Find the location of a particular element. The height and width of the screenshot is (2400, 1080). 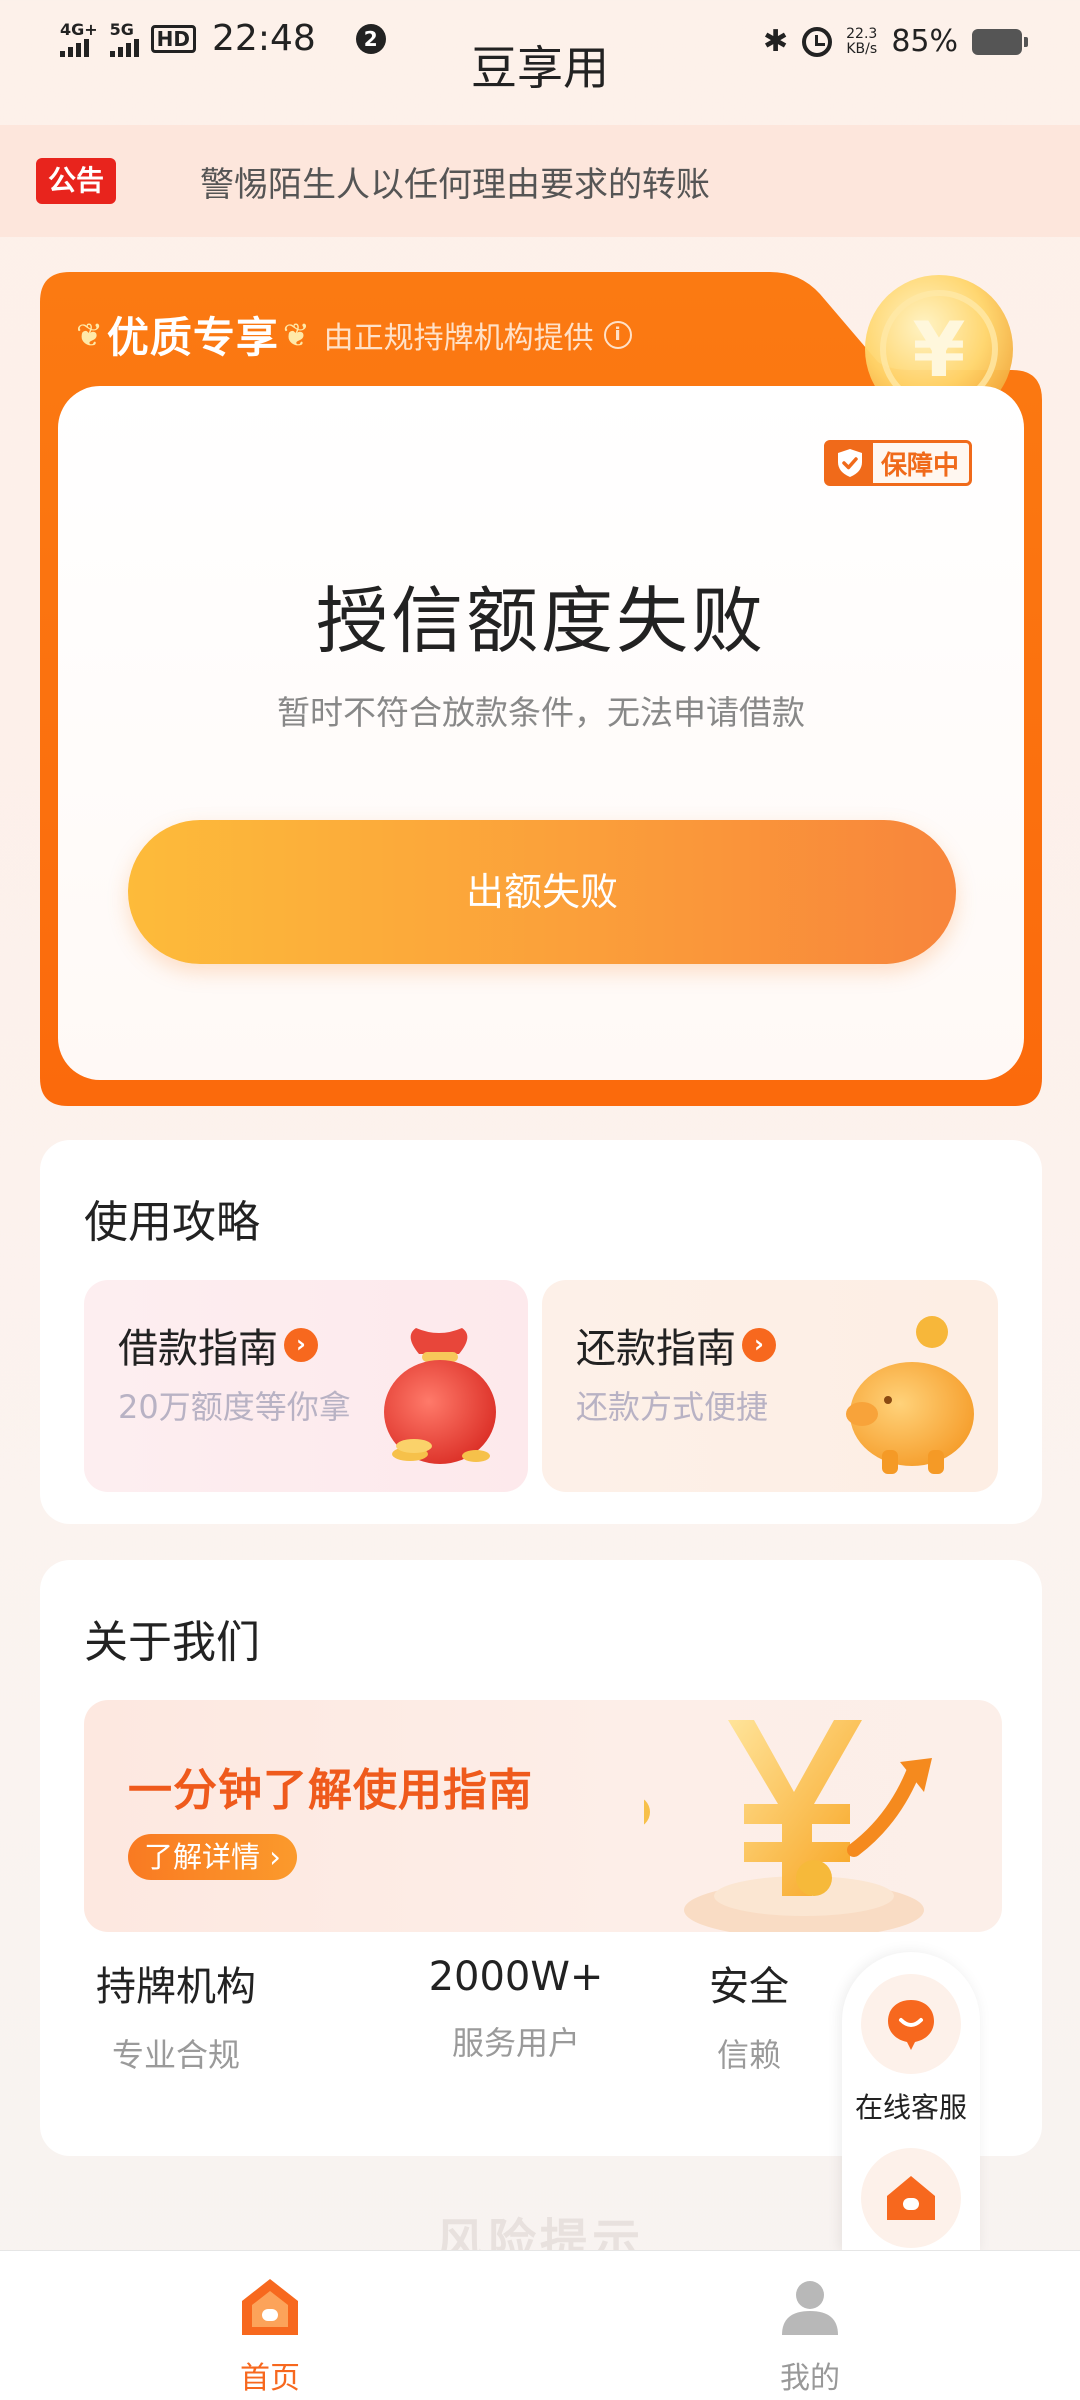

tab-label: 我的 is located at coordinates (810, 2378).